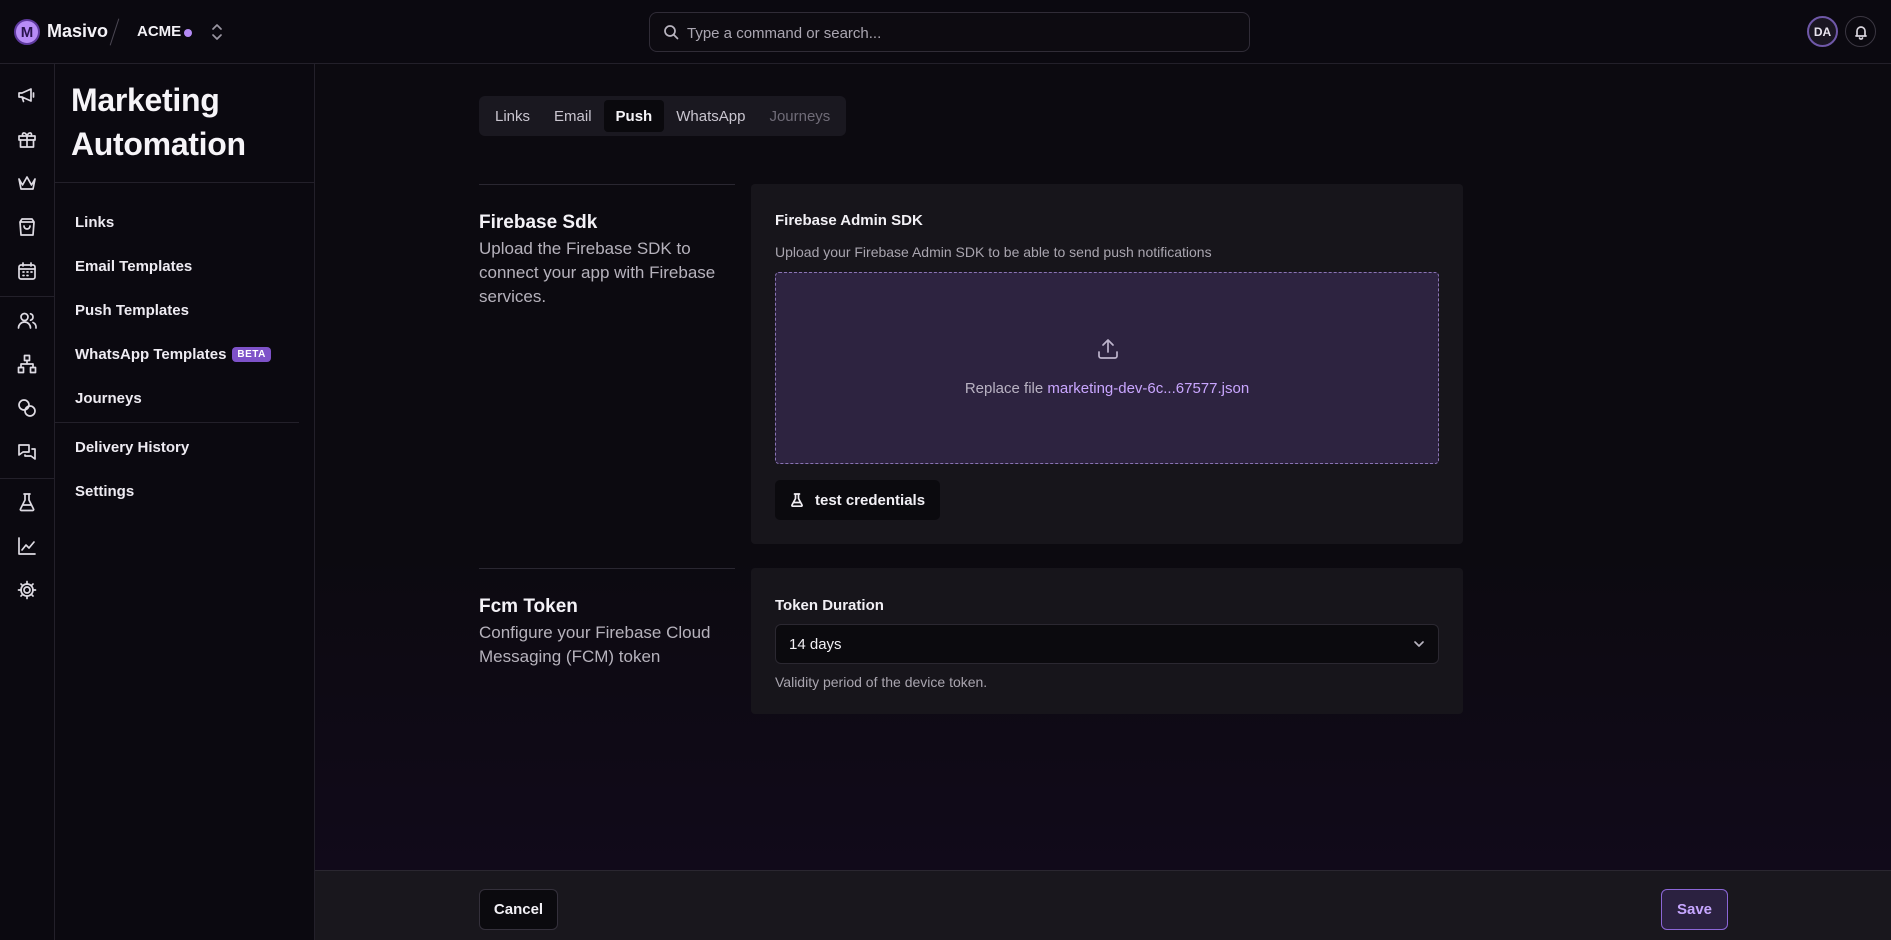  I want to click on megaphone-icon, so click(27, 95).